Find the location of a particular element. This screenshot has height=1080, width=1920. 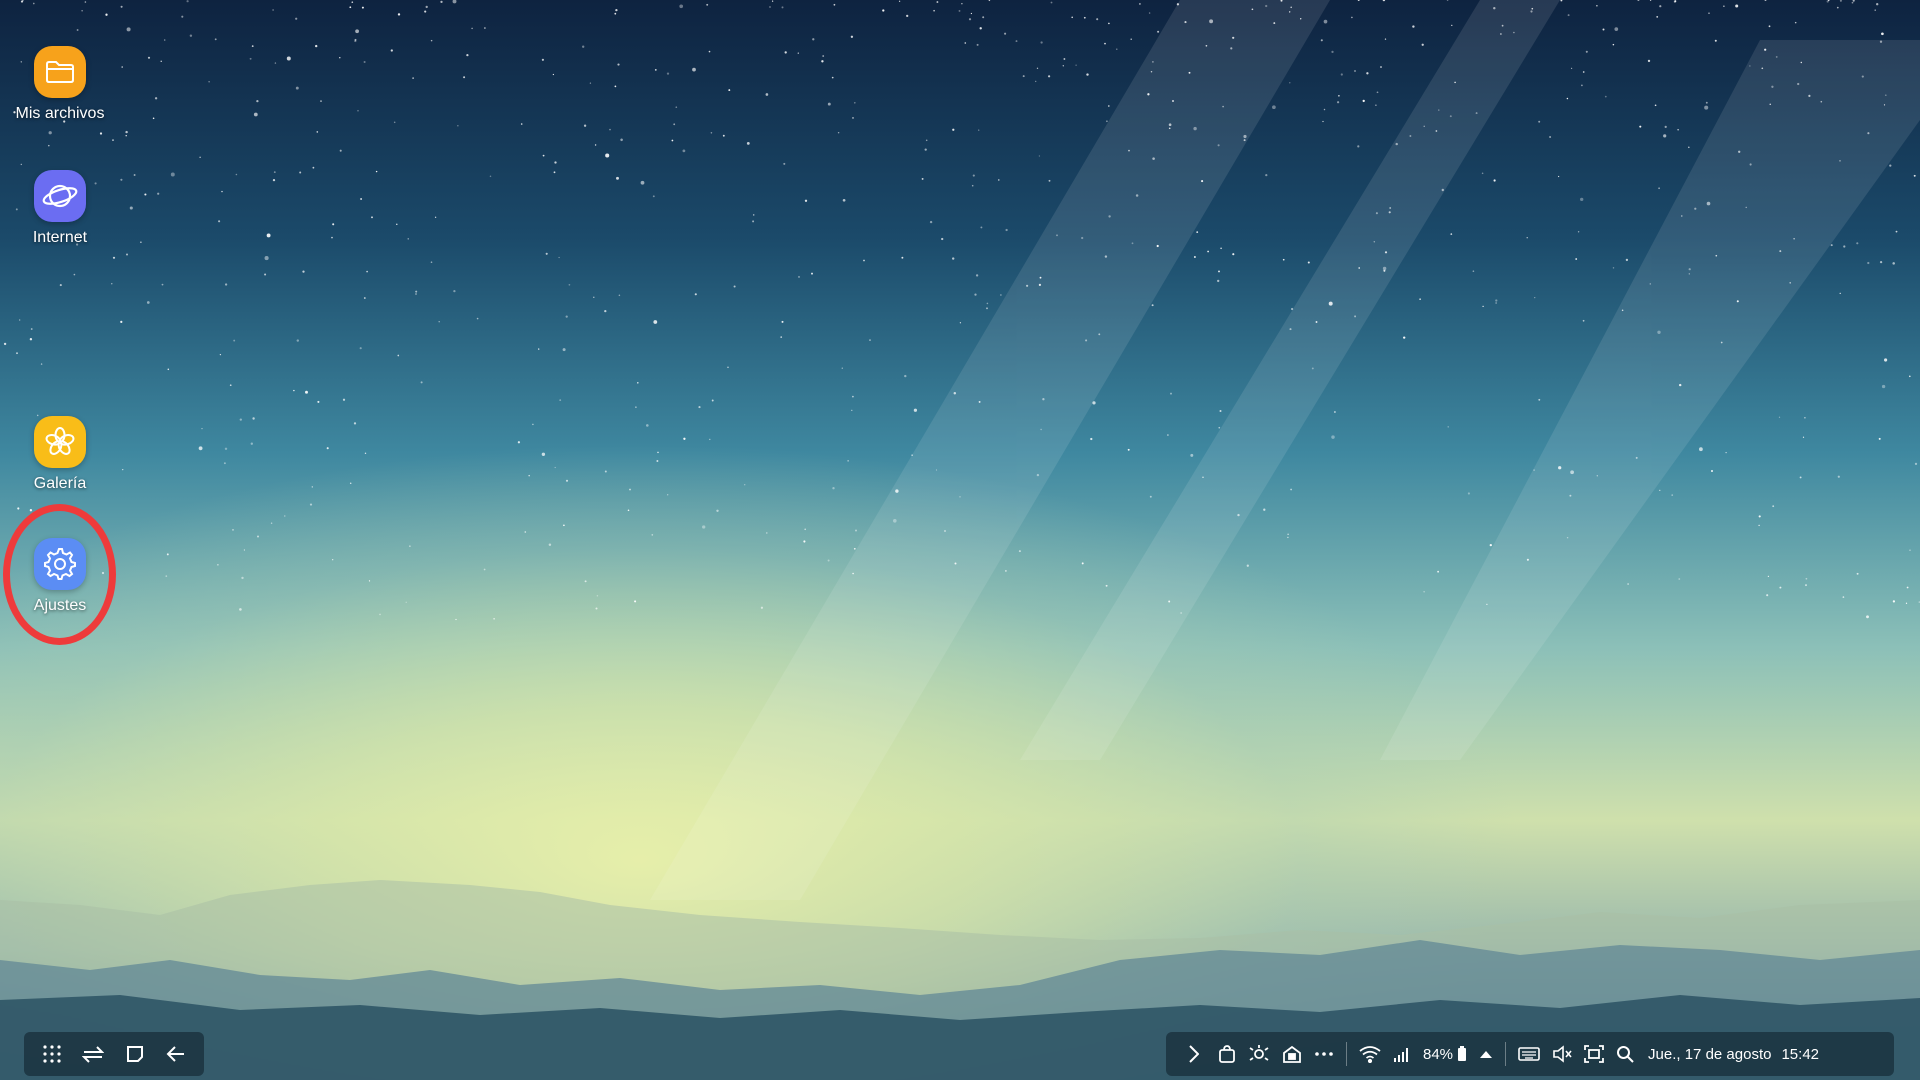

desktop-icon-label: Galería is located at coordinates (60, 483).